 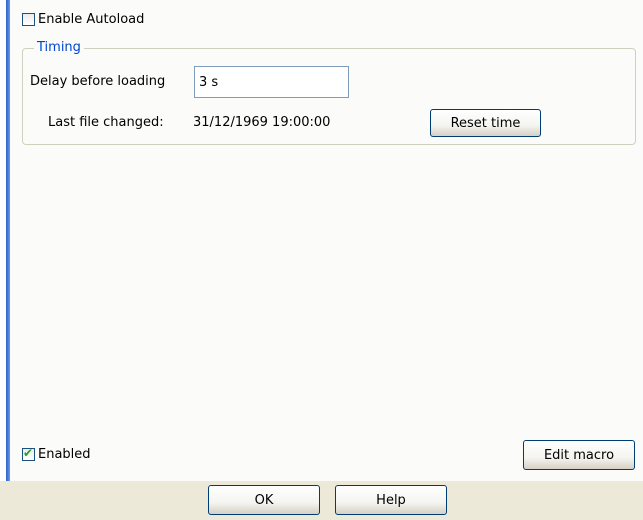 I want to click on timing-group-title: Timing, so click(x=59, y=47).